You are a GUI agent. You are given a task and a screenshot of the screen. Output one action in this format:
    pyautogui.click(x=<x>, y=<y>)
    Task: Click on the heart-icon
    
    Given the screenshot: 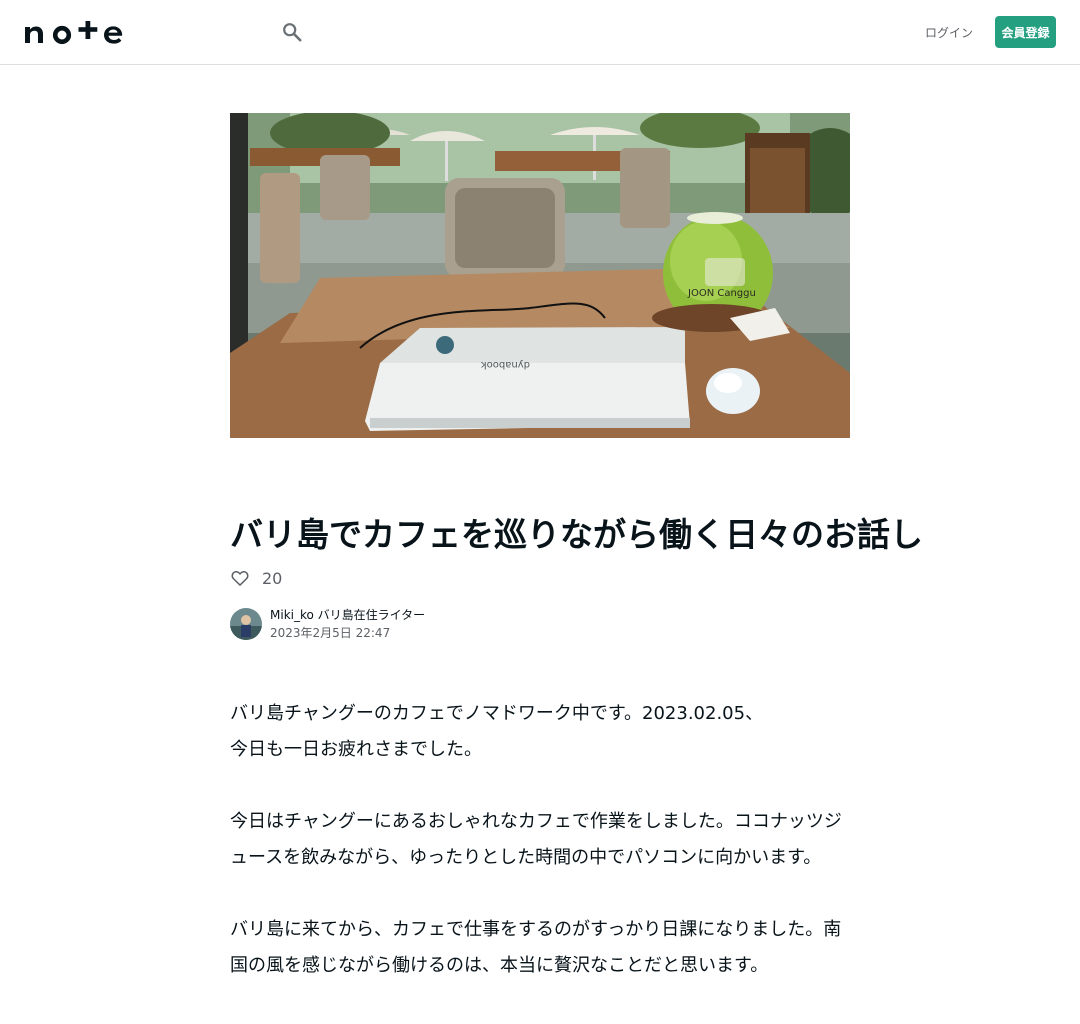 What is the action you would take?
    pyautogui.click(x=240, y=578)
    